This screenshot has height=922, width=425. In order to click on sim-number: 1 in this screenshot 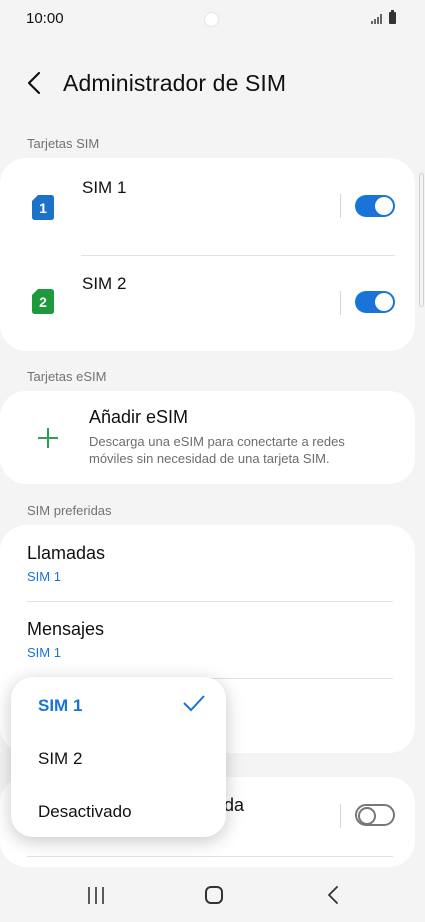, I will do `click(43, 208)`.